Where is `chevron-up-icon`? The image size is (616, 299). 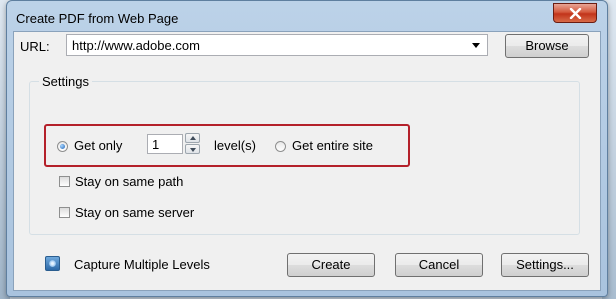
chevron-up-icon is located at coordinates (193, 138).